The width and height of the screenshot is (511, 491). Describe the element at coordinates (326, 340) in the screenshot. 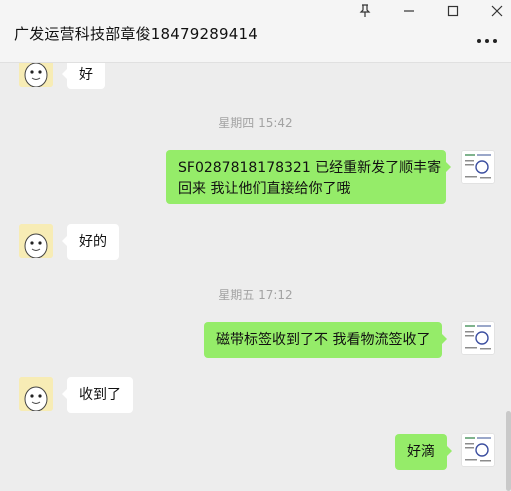

I see `message-bubble-outgoing: 磁带标签收到了不 我看物流签收了` at that location.